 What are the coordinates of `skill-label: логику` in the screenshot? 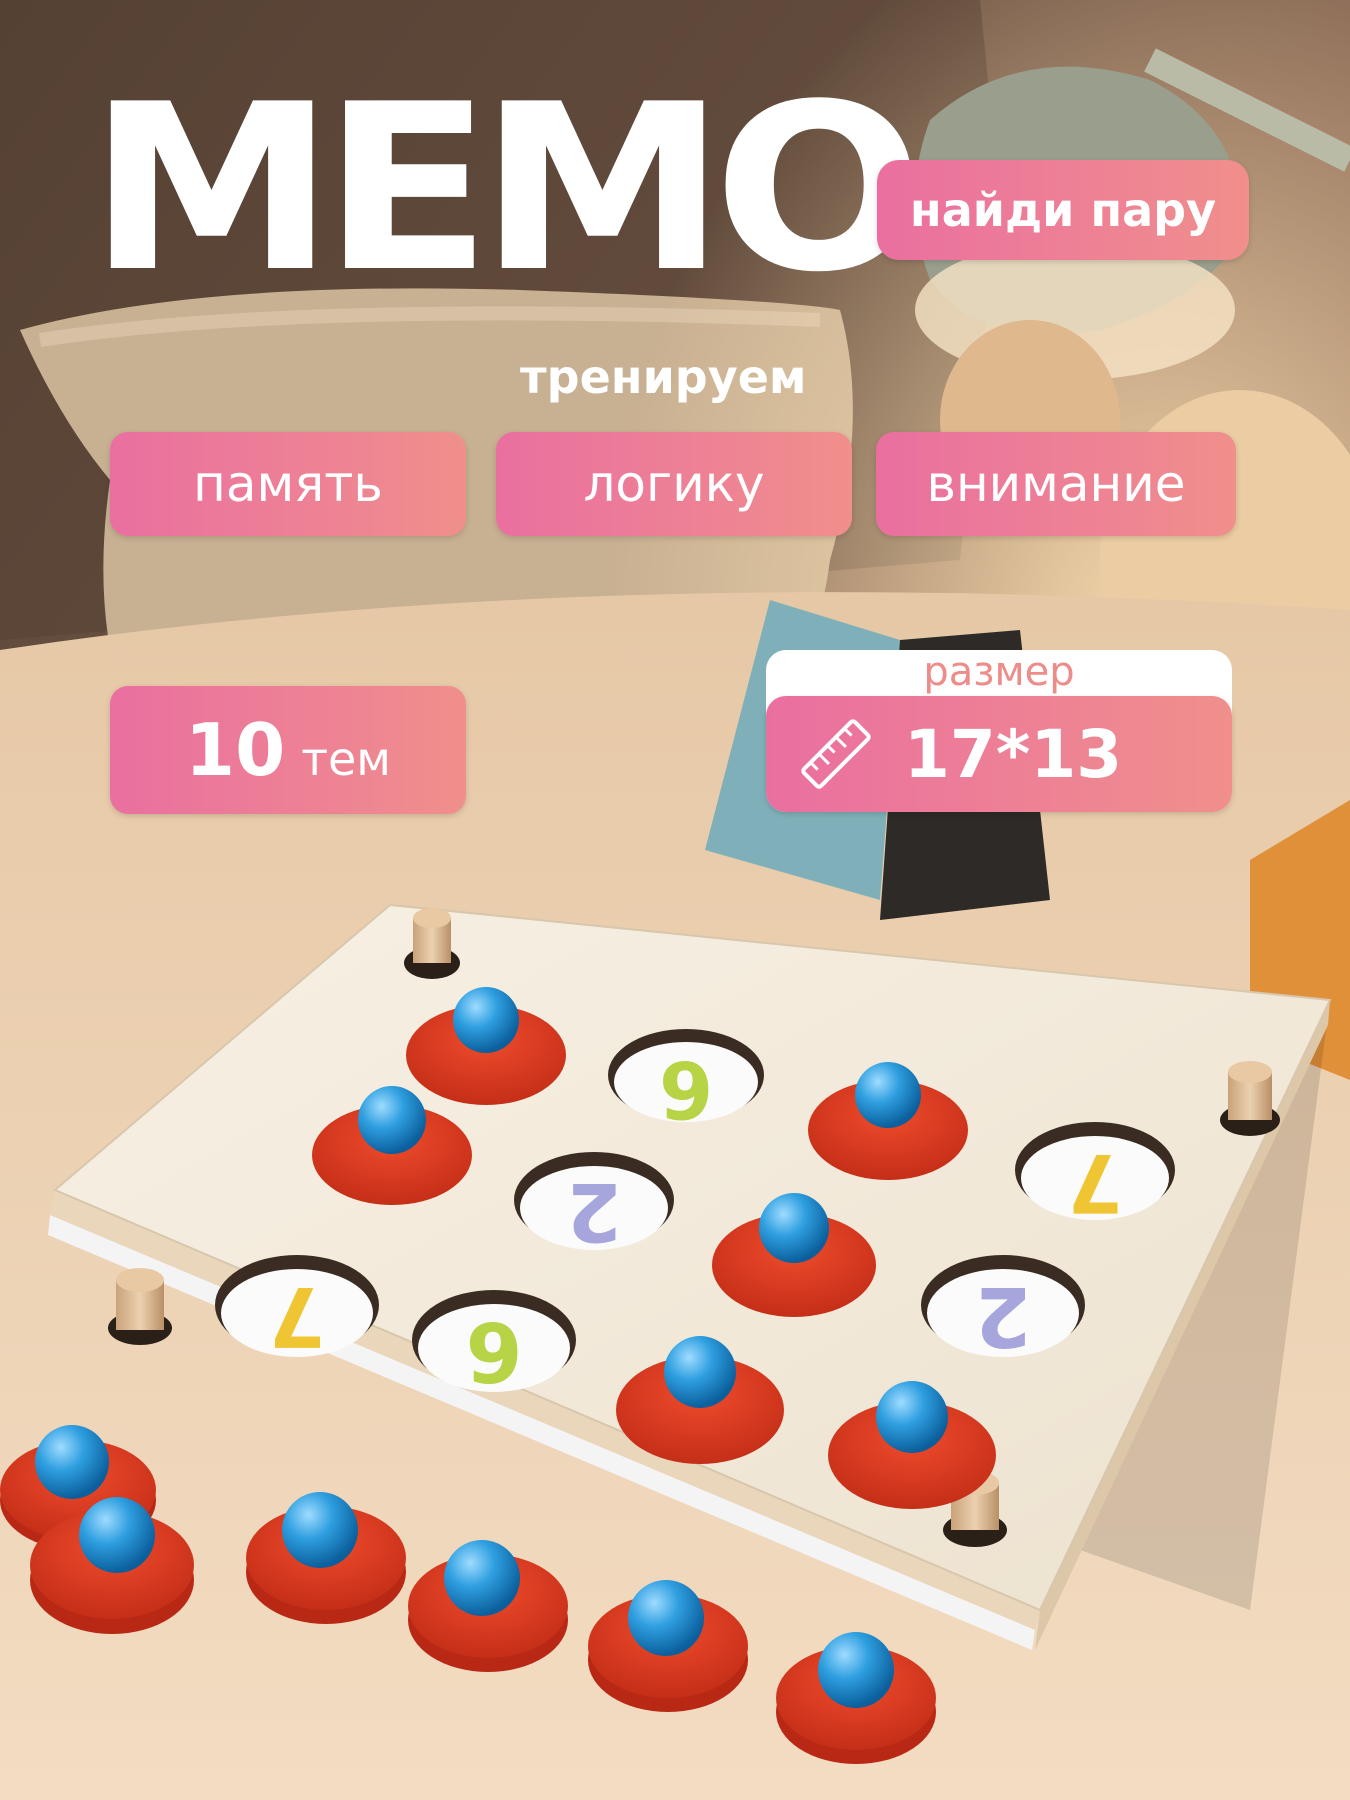 It's located at (674, 484).